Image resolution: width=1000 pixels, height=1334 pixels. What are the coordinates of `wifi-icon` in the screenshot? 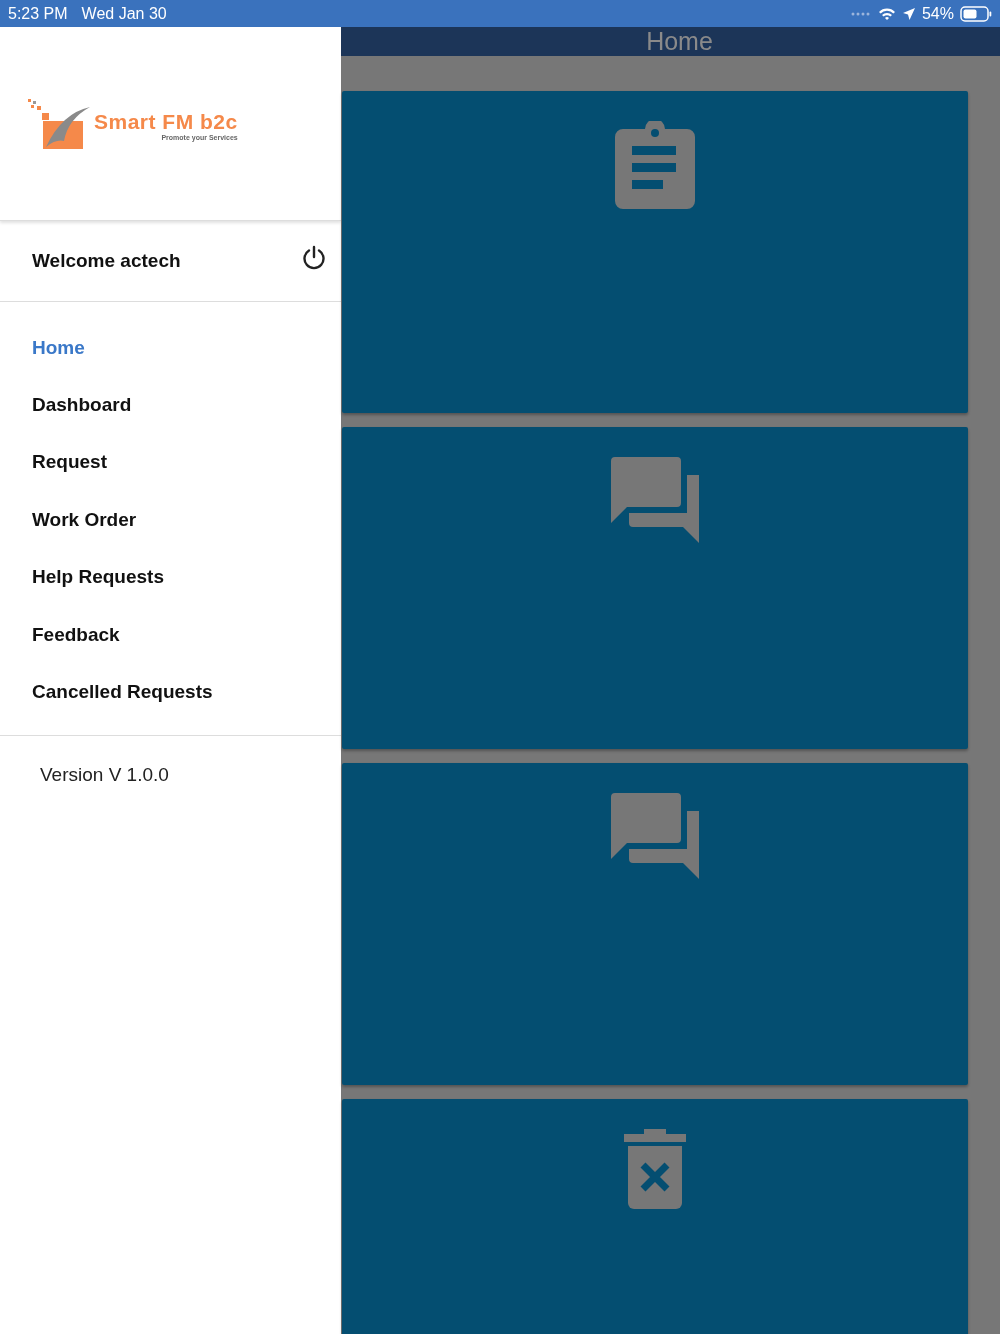 It's located at (886, 13).